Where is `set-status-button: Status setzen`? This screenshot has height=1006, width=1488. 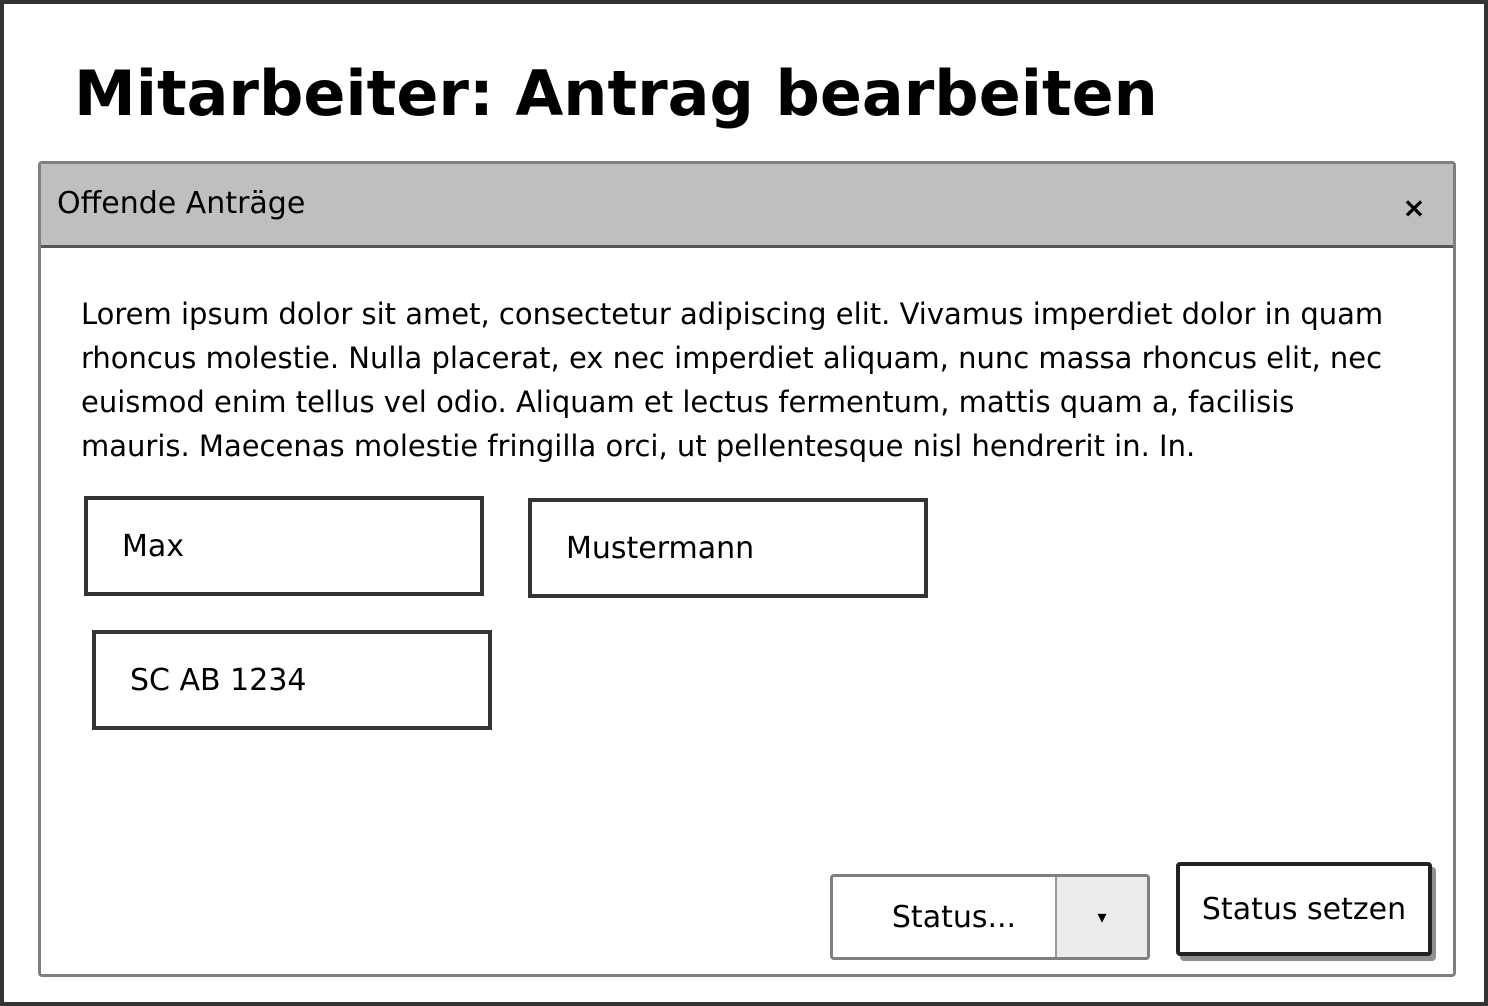
set-status-button: Status setzen is located at coordinates (1304, 909).